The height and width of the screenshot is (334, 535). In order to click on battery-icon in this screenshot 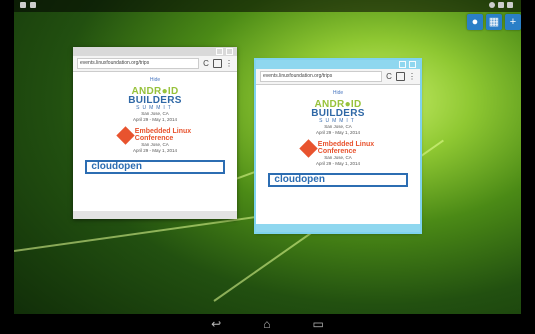, I will do `click(510, 5)`.